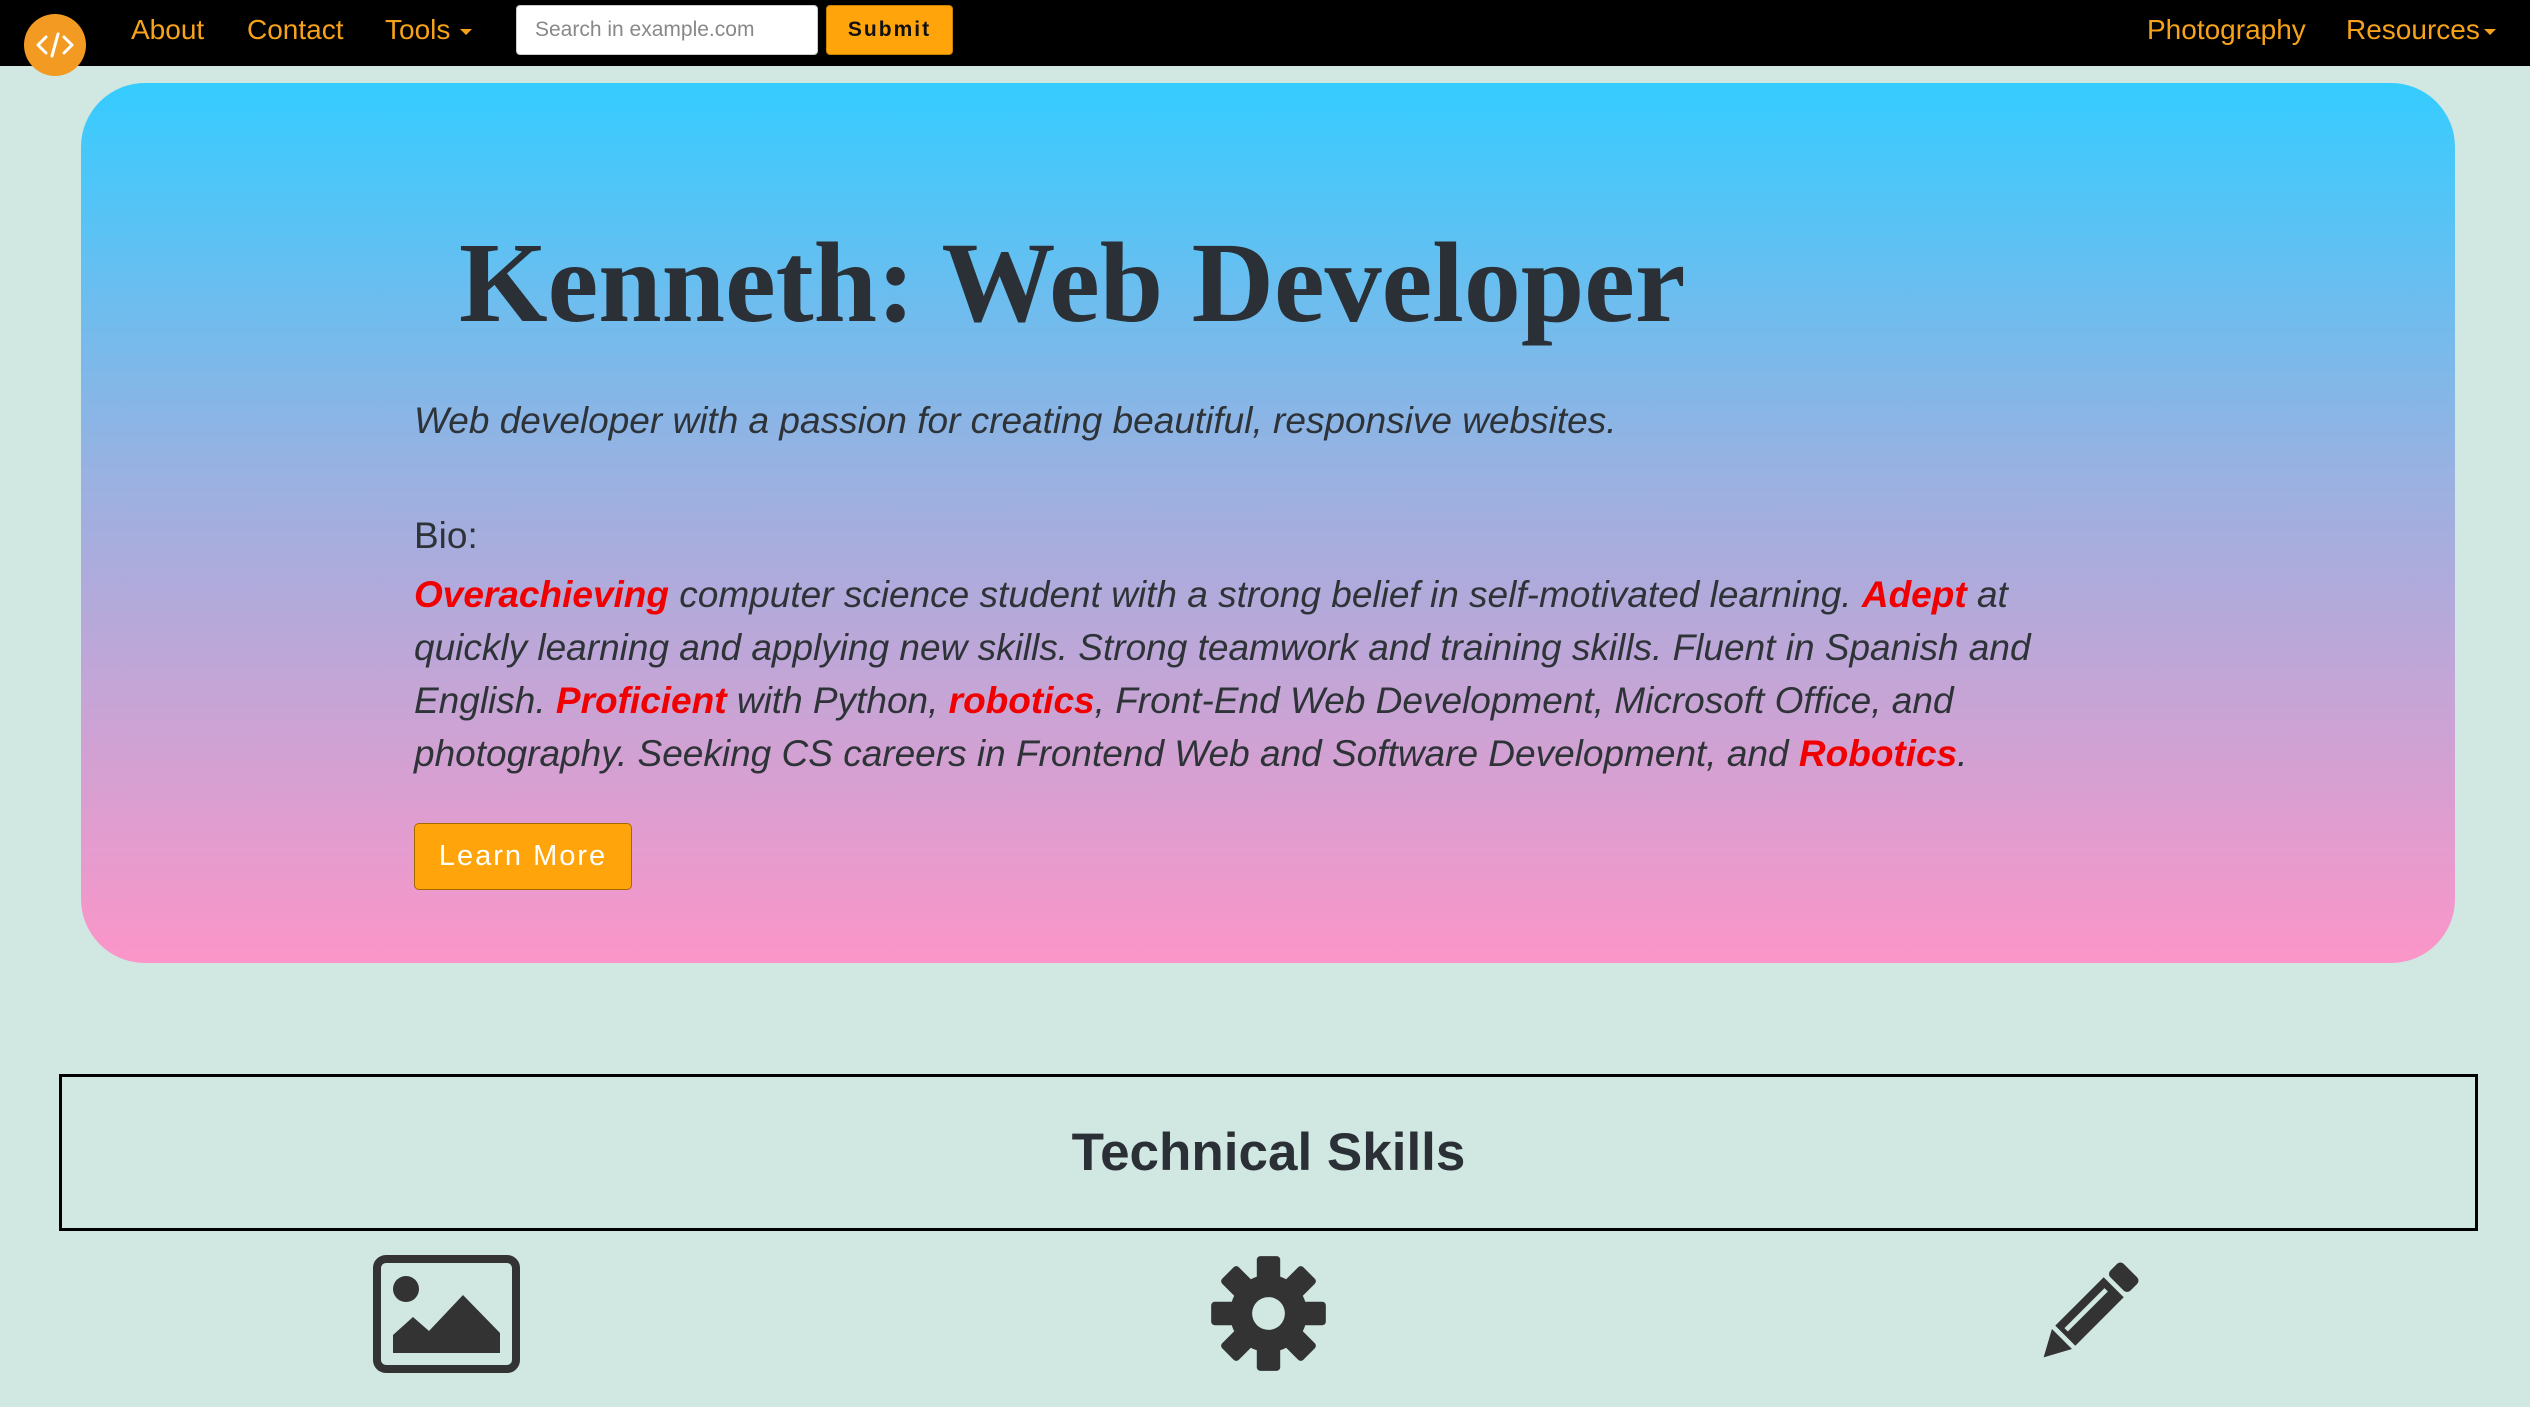 This screenshot has height=1407, width=2530. I want to click on bio-highlight: robotics, so click(1021, 700).